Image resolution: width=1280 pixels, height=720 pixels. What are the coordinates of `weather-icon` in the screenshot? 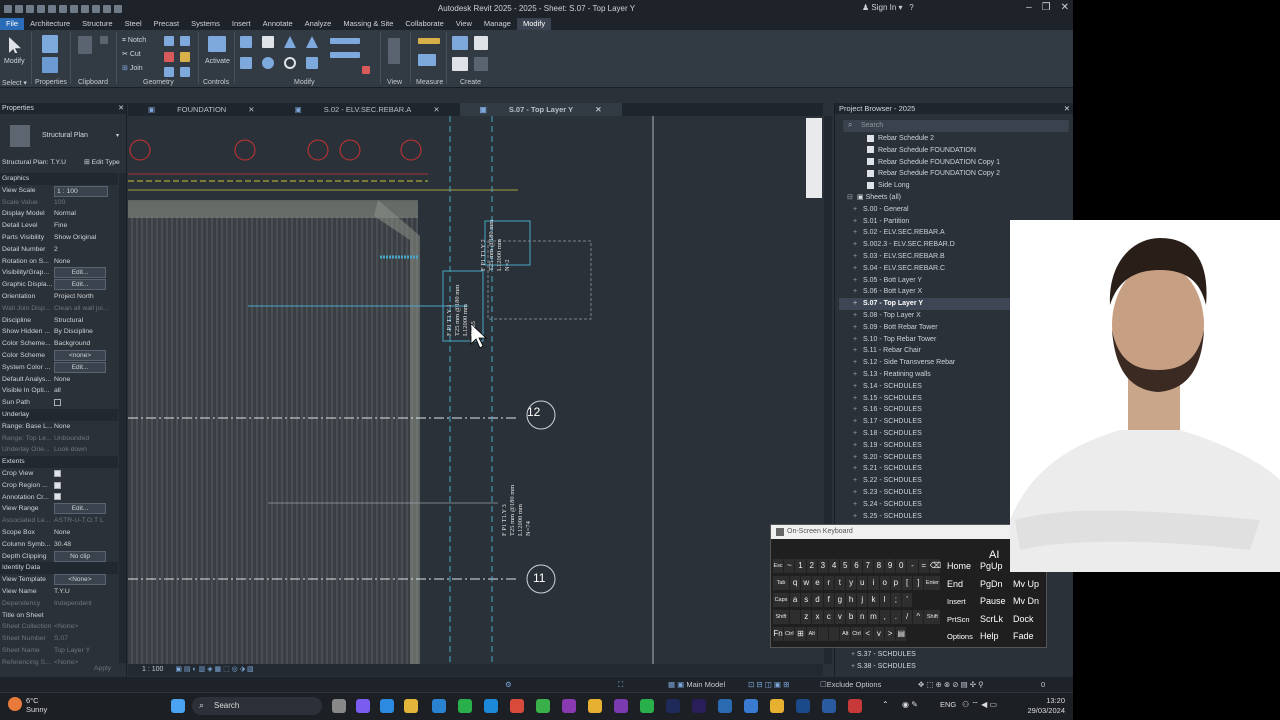 It's located at (15, 704).